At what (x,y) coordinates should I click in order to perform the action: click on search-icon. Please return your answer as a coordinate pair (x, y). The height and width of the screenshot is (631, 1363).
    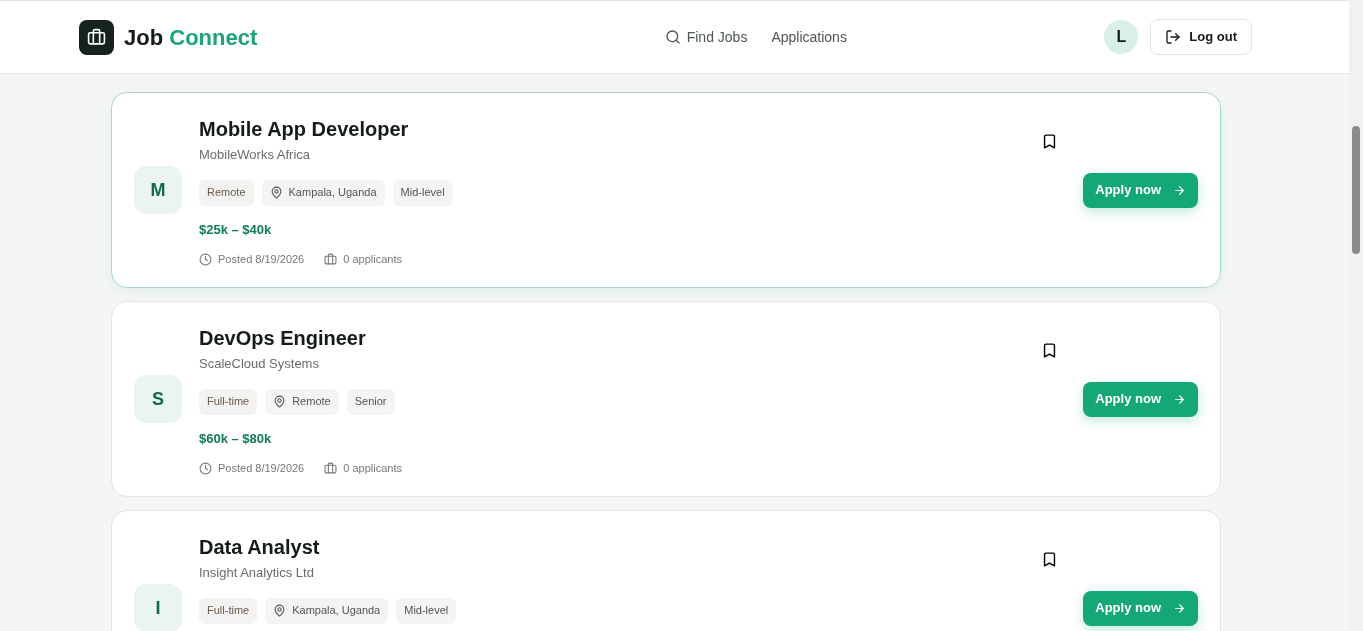
    Looking at the image, I should click on (672, 37).